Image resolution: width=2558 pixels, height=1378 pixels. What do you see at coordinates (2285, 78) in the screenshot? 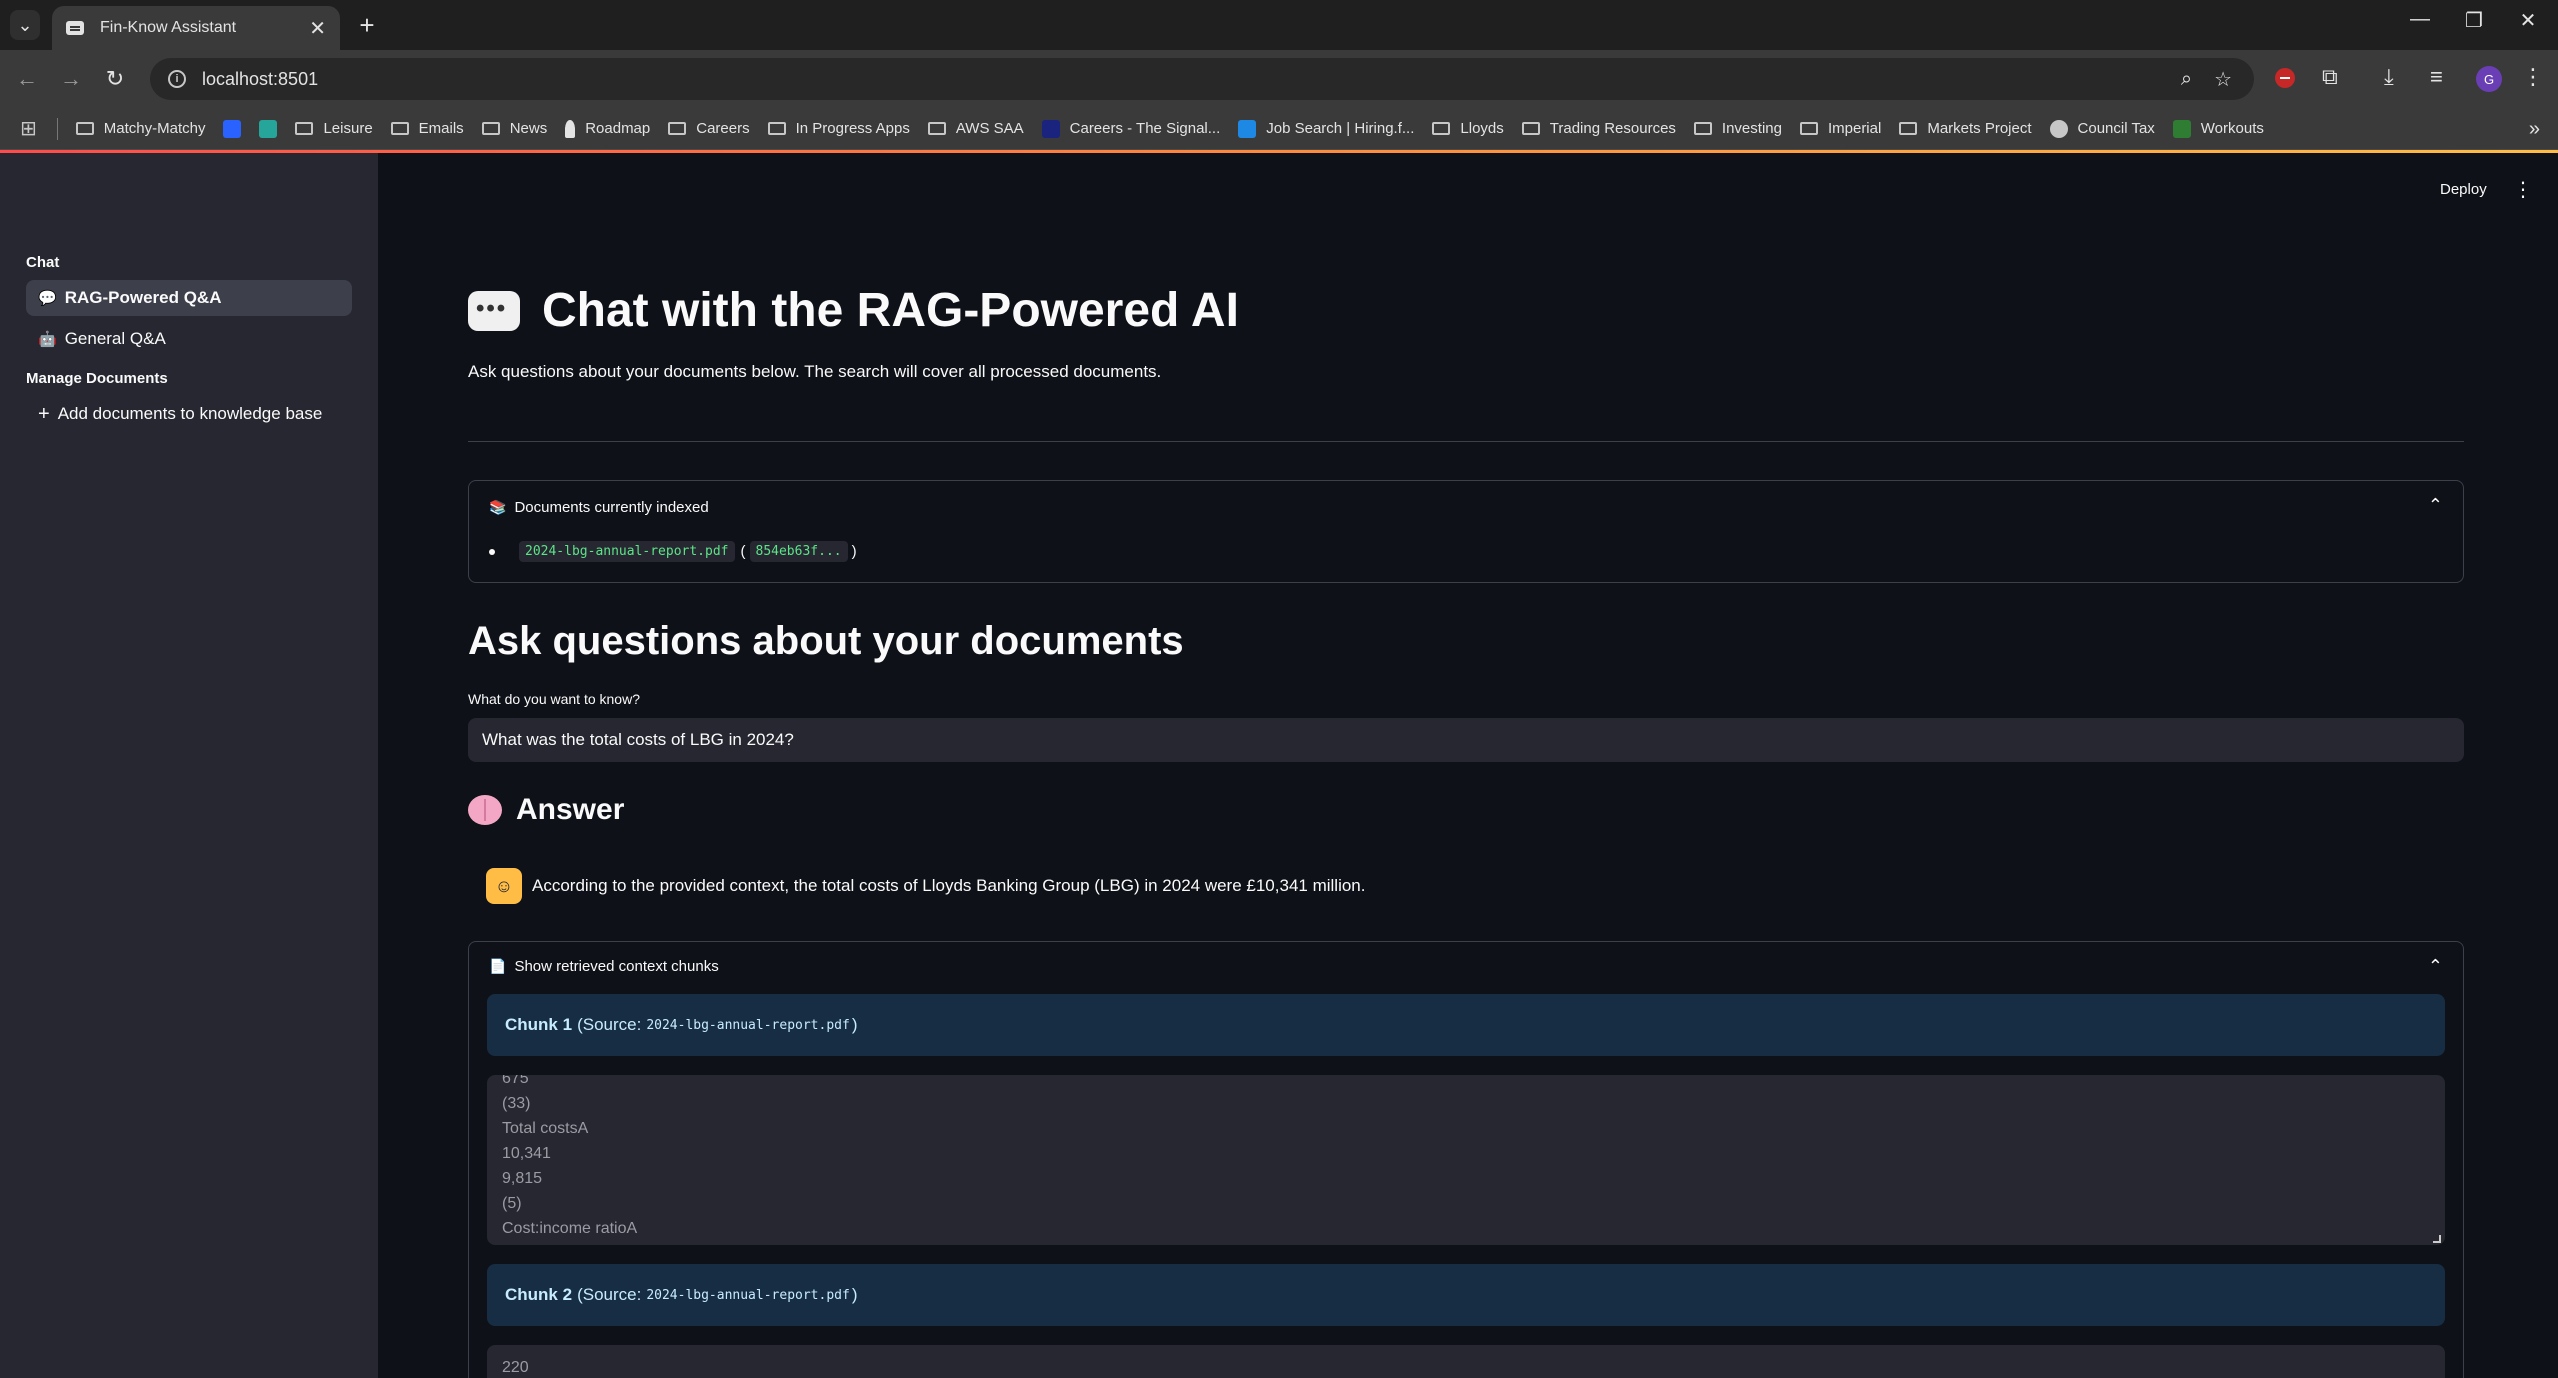
I see `blocker-extension-icon` at bounding box center [2285, 78].